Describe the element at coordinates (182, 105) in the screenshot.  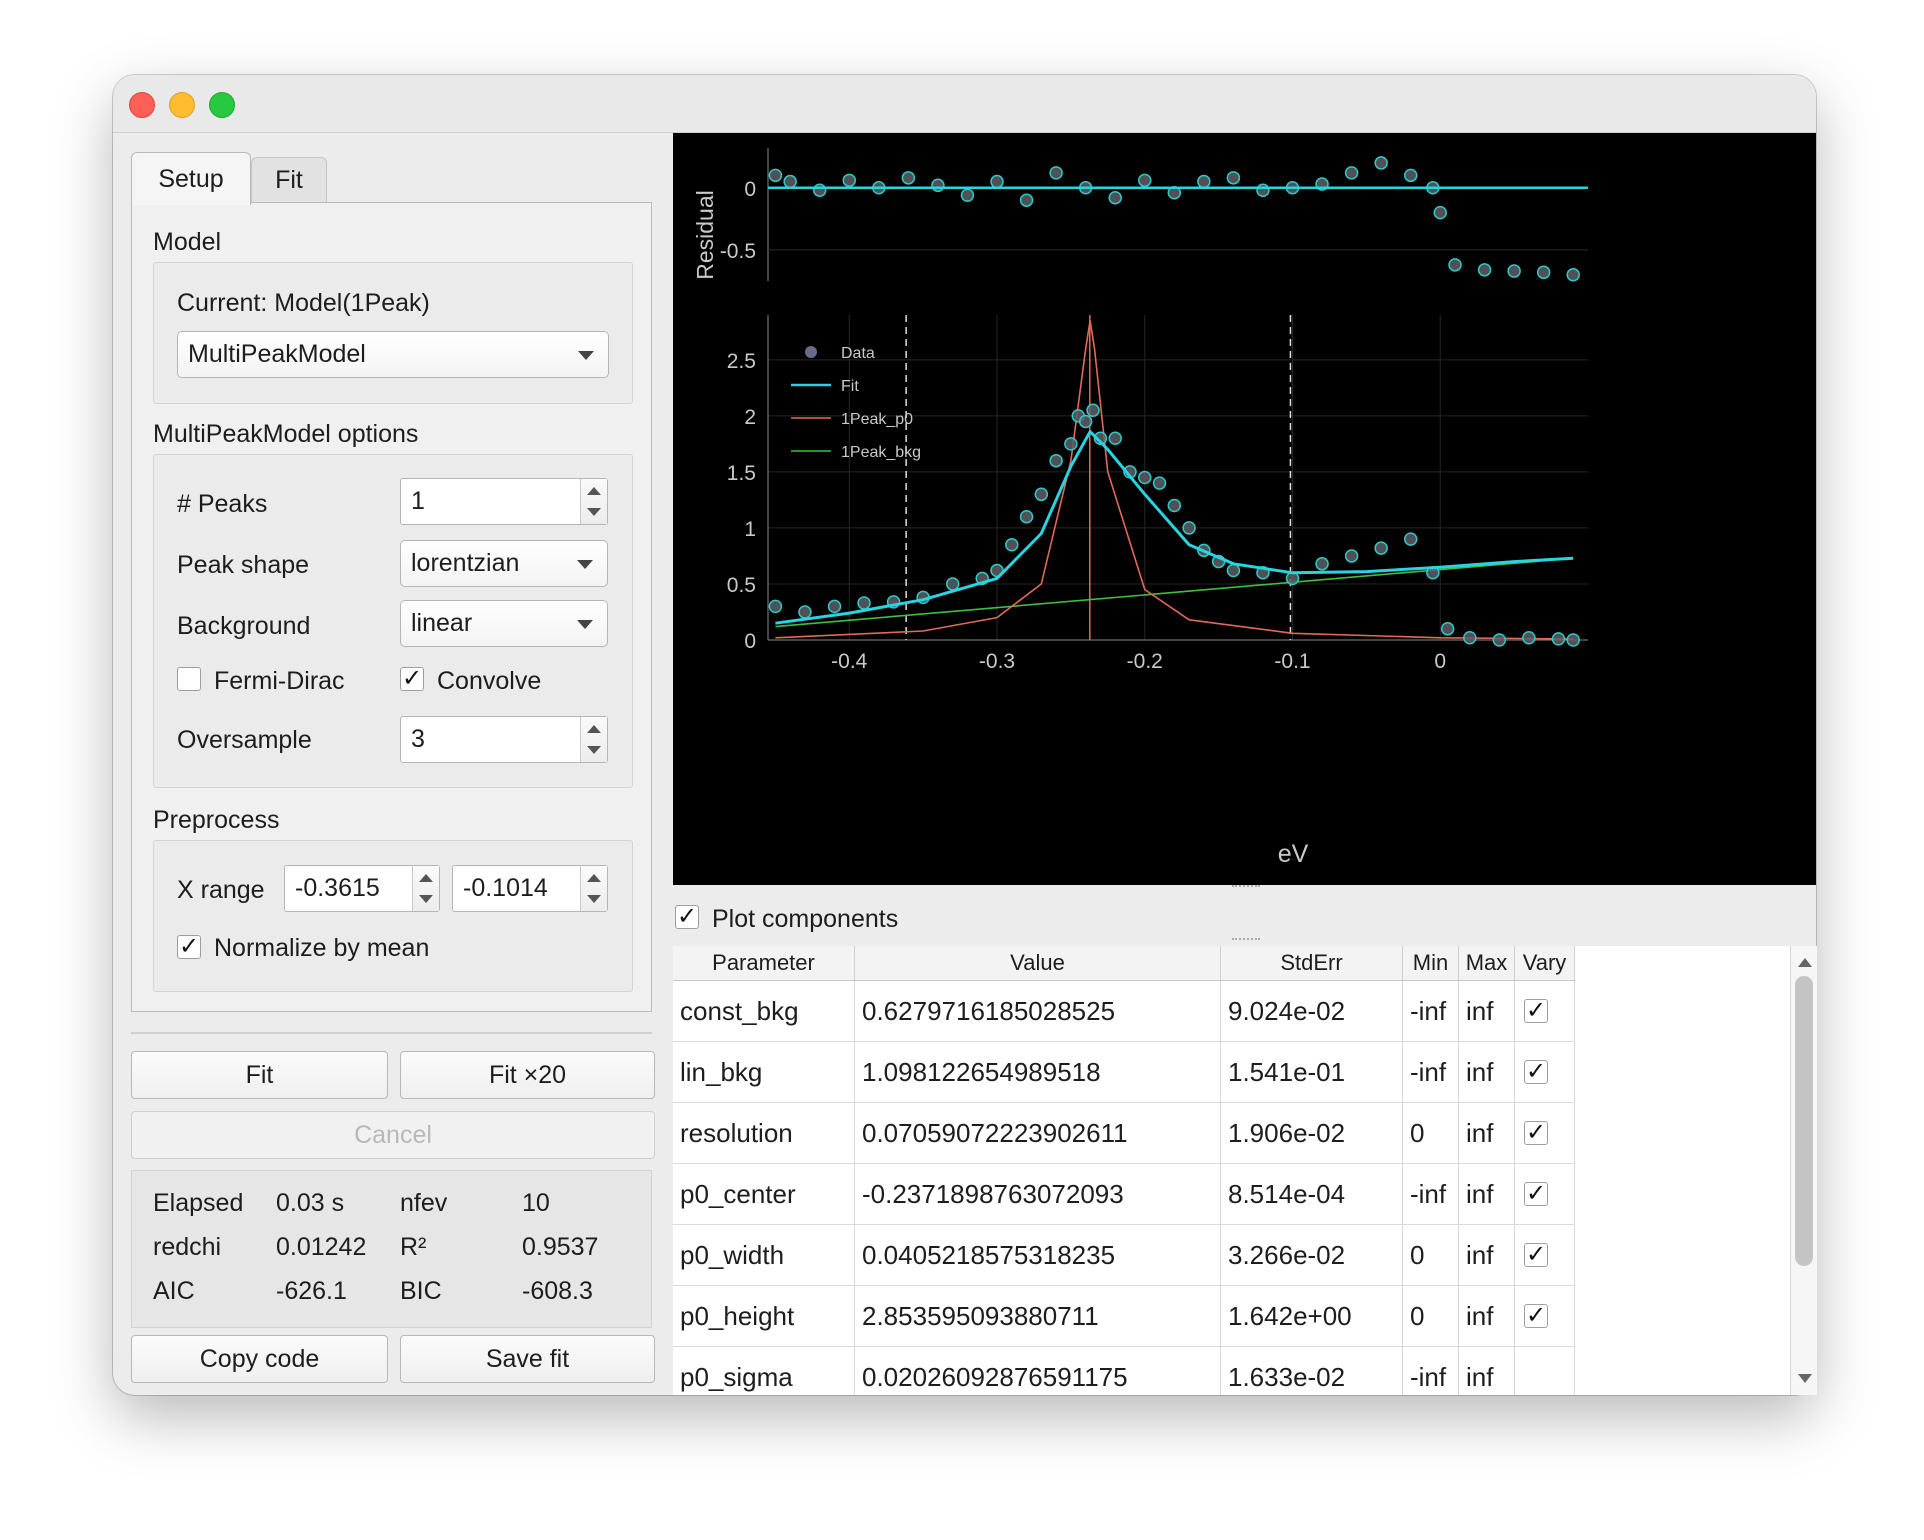
I see `minimize-window-button` at that location.